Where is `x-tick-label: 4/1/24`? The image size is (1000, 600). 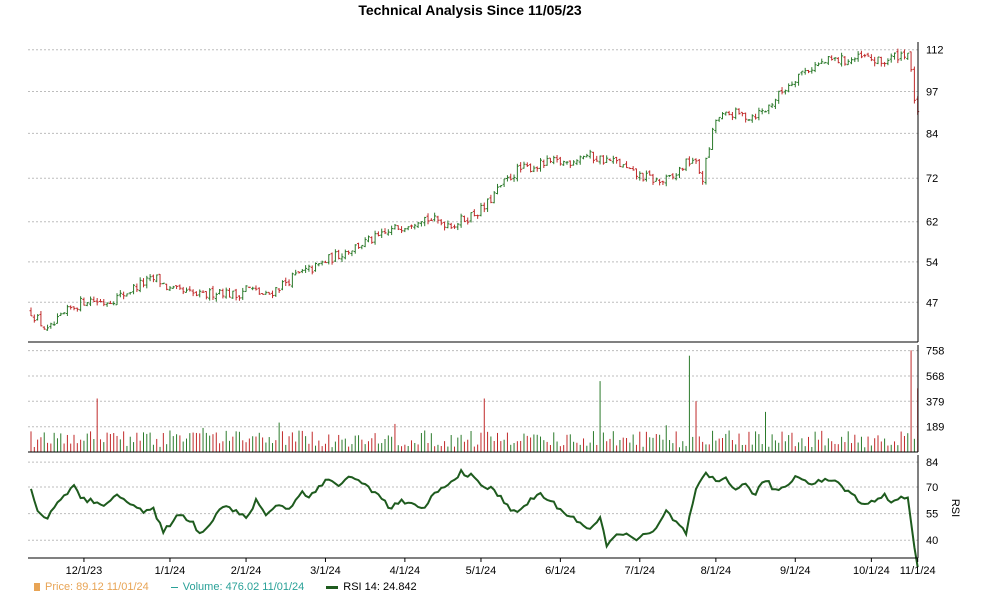
x-tick-label: 4/1/24 is located at coordinates (405, 571).